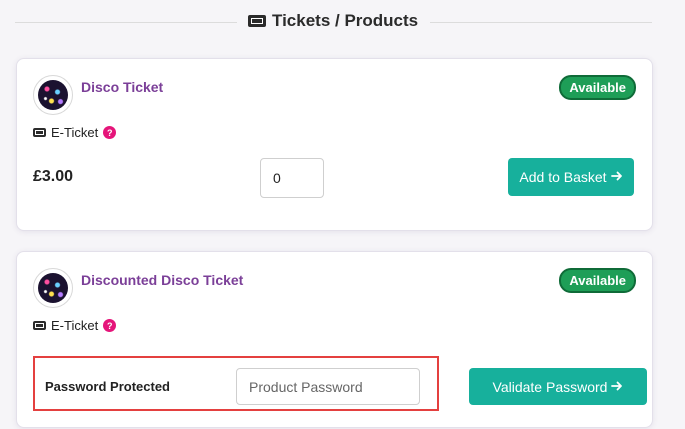  What do you see at coordinates (53, 176) in the screenshot?
I see `product-price: £3.00` at bounding box center [53, 176].